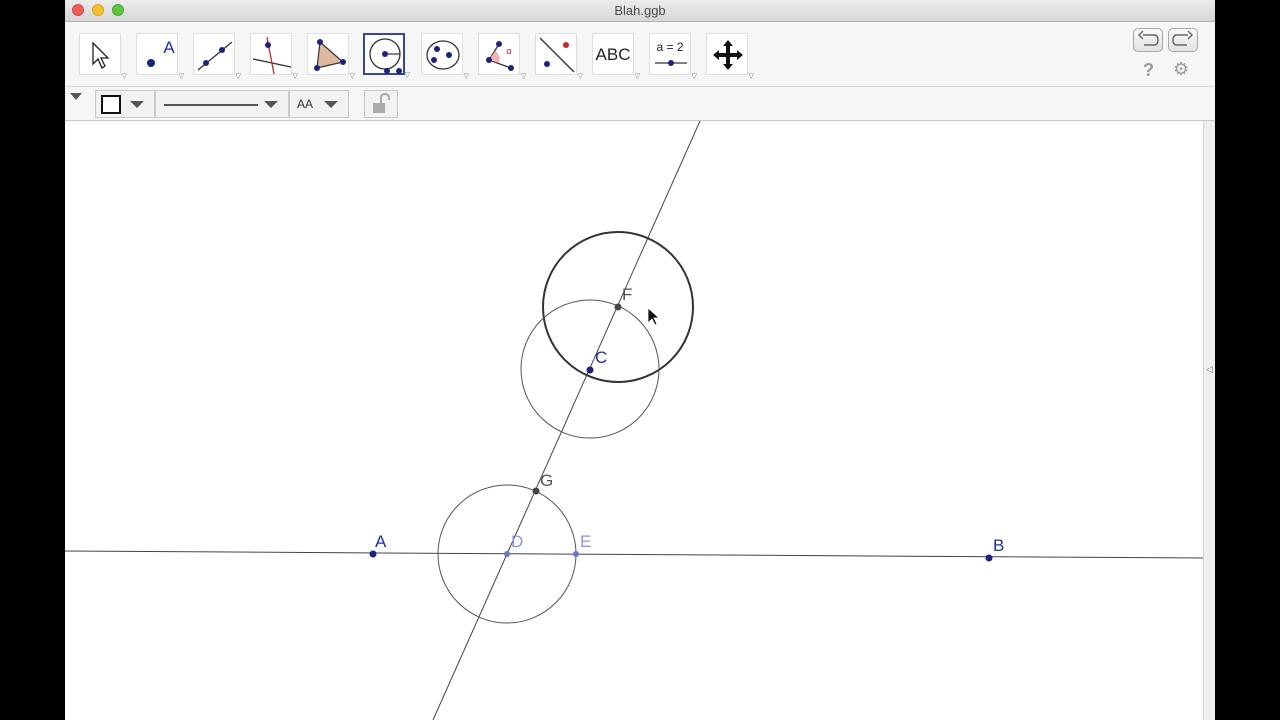 This screenshot has height=720, width=1280. I want to click on line-color-button, so click(125, 104).